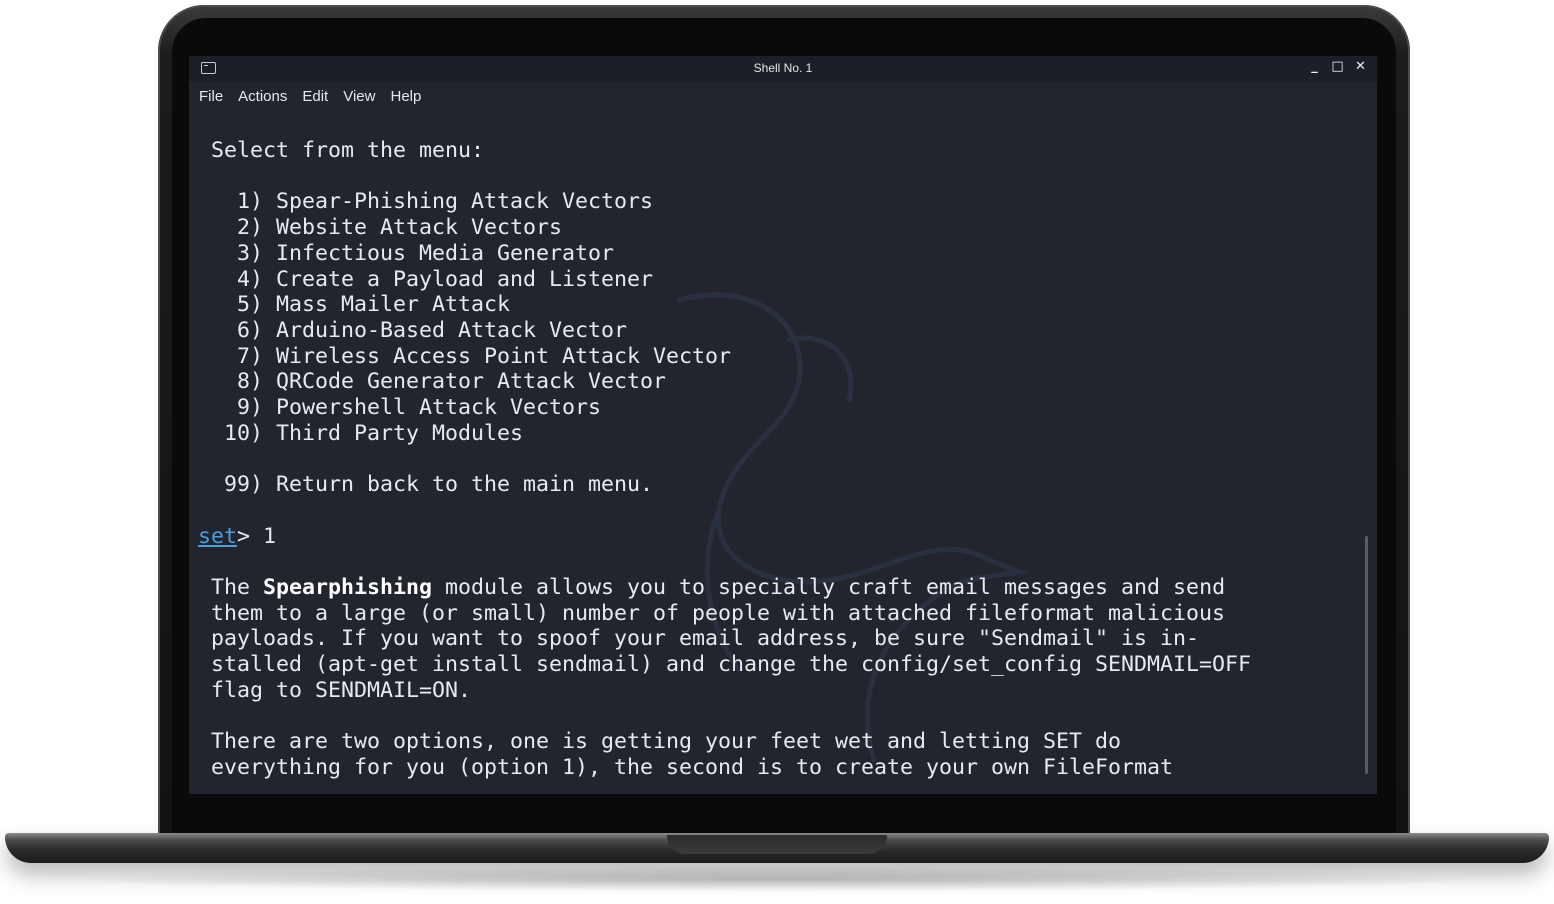  I want to click on window-controls: _ □ ✕, so click(1337, 66).